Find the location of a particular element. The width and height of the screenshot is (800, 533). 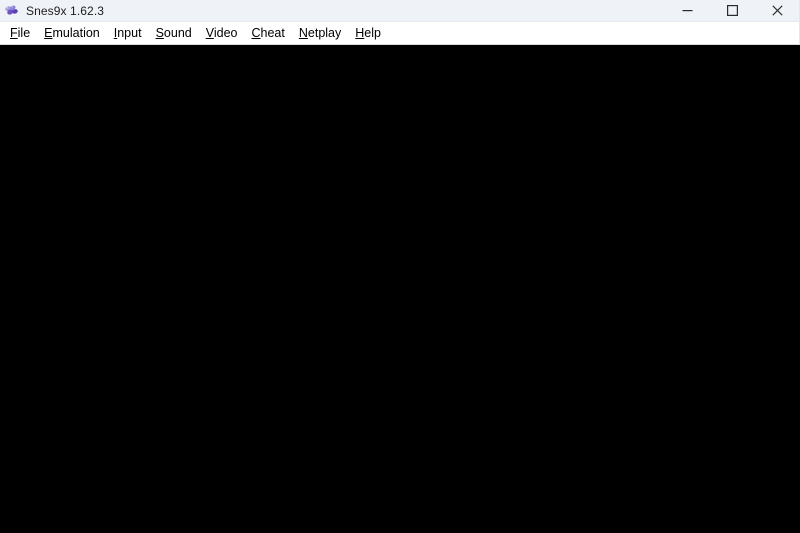

window-controls is located at coordinates (732, 10).